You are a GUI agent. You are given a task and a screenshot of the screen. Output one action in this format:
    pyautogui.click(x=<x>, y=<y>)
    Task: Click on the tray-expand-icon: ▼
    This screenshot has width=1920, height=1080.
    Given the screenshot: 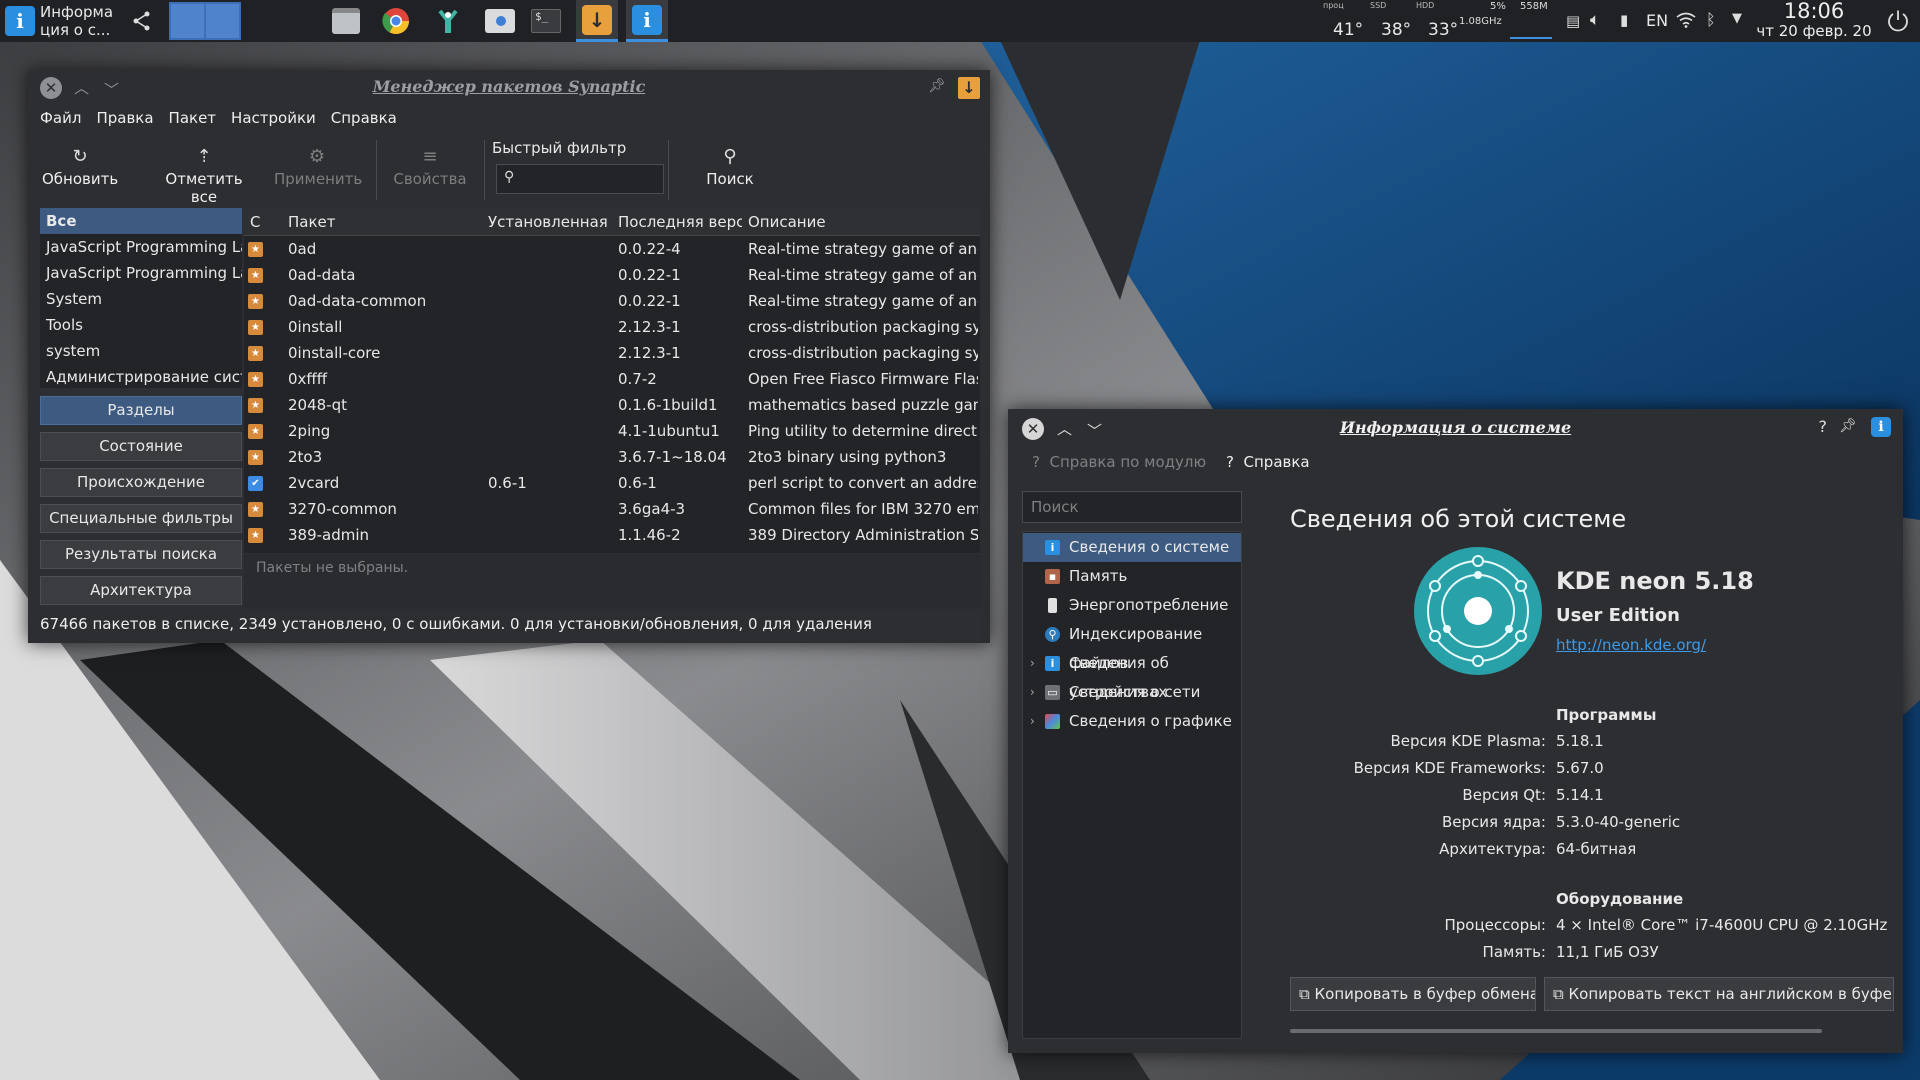 What is the action you would take?
    pyautogui.click(x=1737, y=18)
    